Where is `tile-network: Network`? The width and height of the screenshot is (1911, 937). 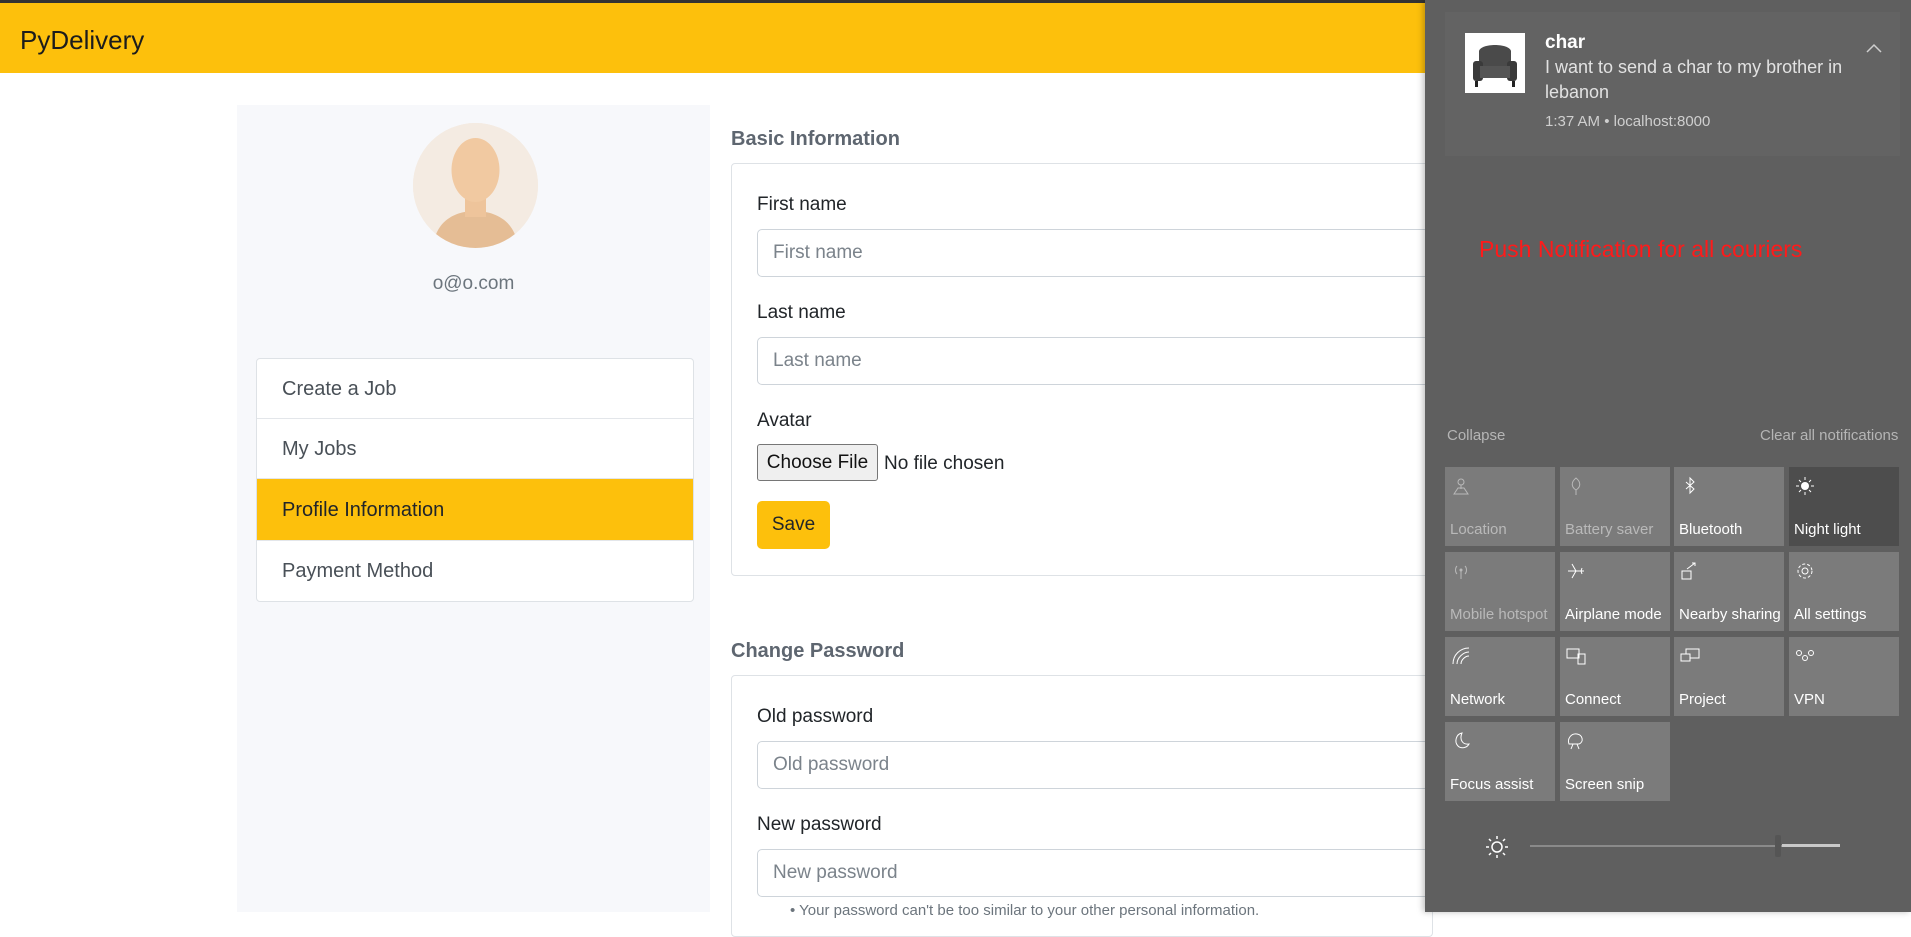
tile-network: Network is located at coordinates (1500, 676).